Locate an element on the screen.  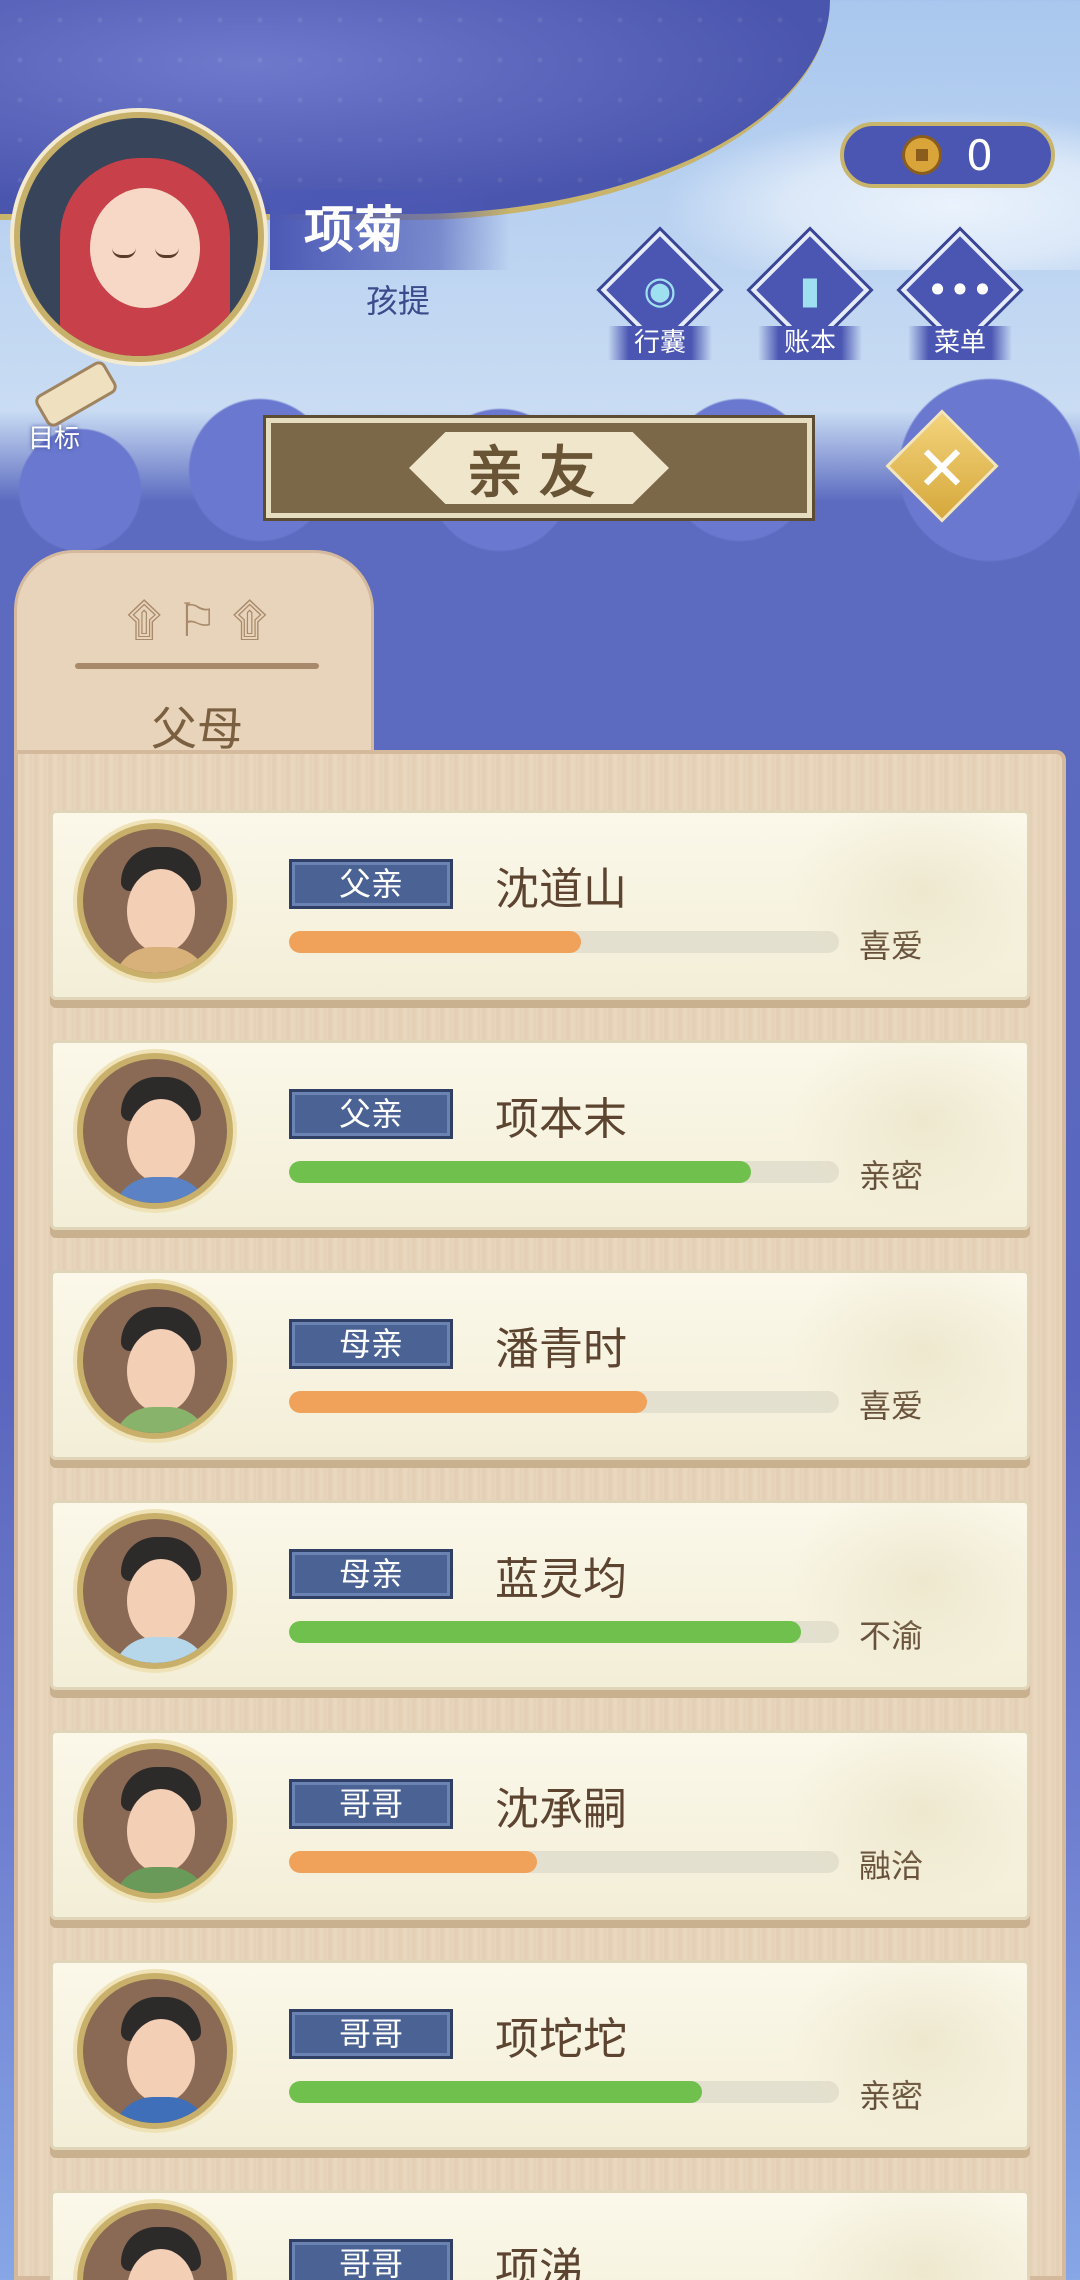
ledger-button: ▮ 账本 is located at coordinates (810, 295).